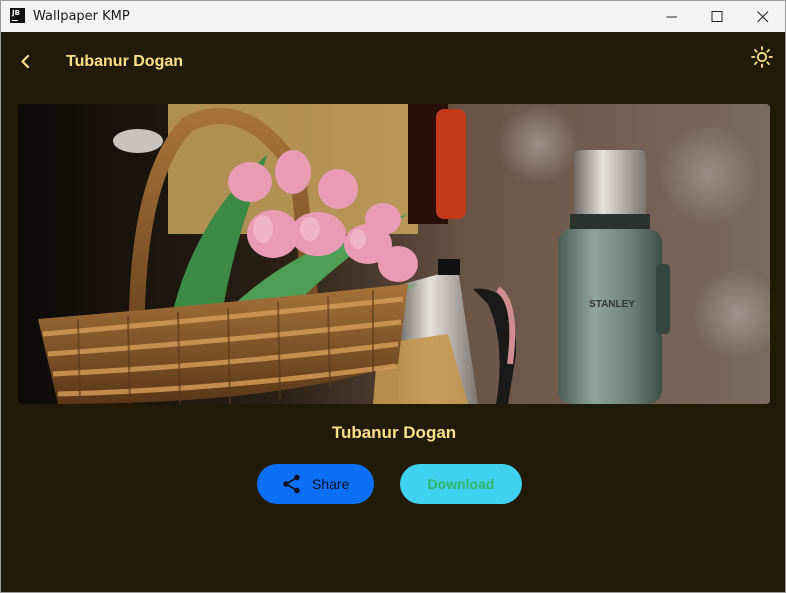 The height and width of the screenshot is (593, 786). Describe the element at coordinates (16, 13) in the screenshot. I see `app-logo-text: JB` at that location.